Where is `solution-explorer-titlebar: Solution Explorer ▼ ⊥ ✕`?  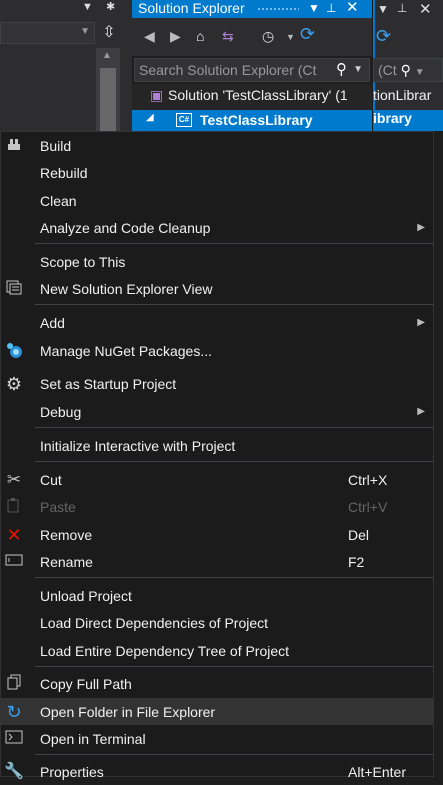
solution-explorer-titlebar: Solution Explorer ▼ ⊥ ✕ is located at coordinates (252, 9).